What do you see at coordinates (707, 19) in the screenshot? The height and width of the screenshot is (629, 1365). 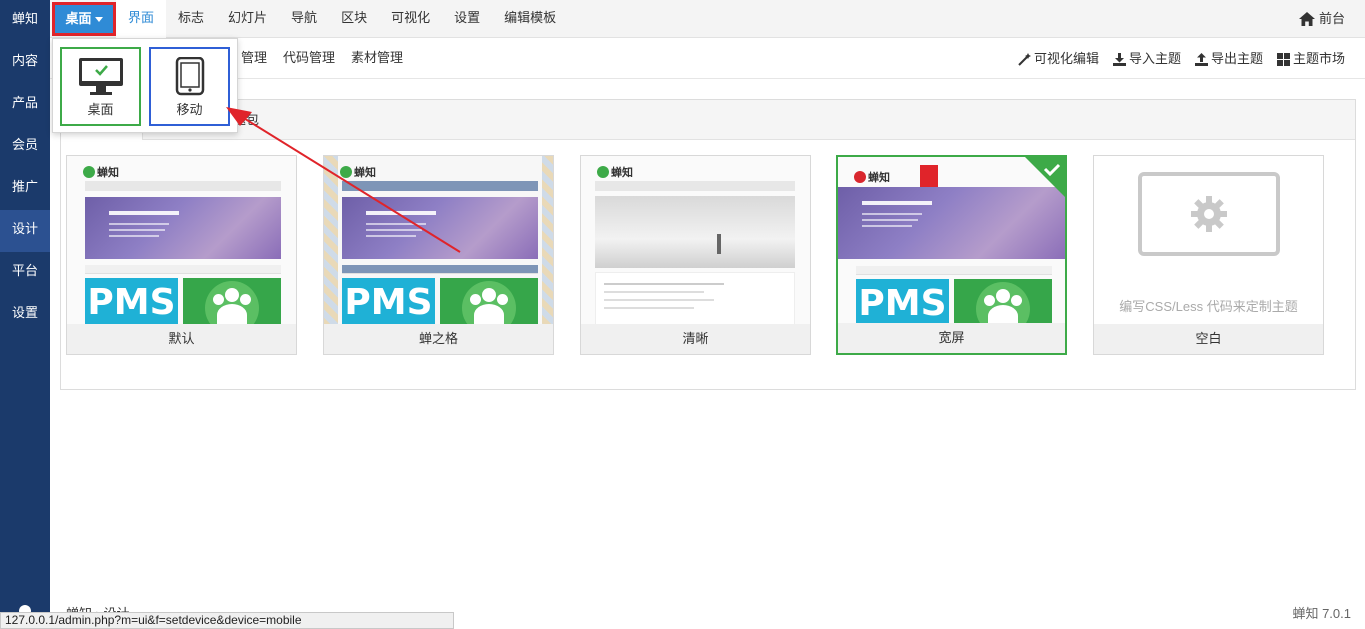 I see `top-navigation: 桌面 界面 标志 幻灯片 导航 区块 可视化 设置 编辑模板 前台` at bounding box center [707, 19].